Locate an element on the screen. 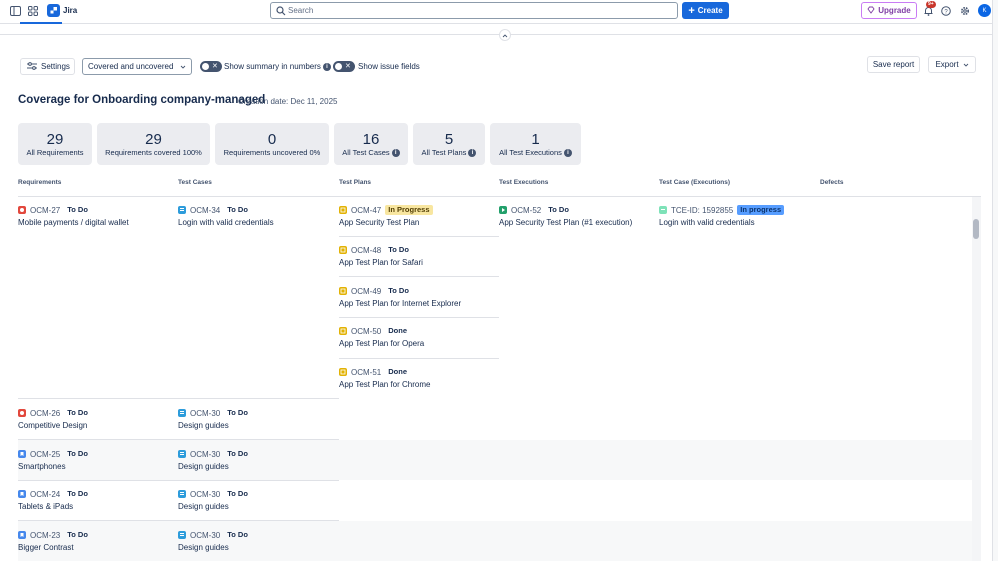  page-scrollbar is located at coordinates (995, 280).